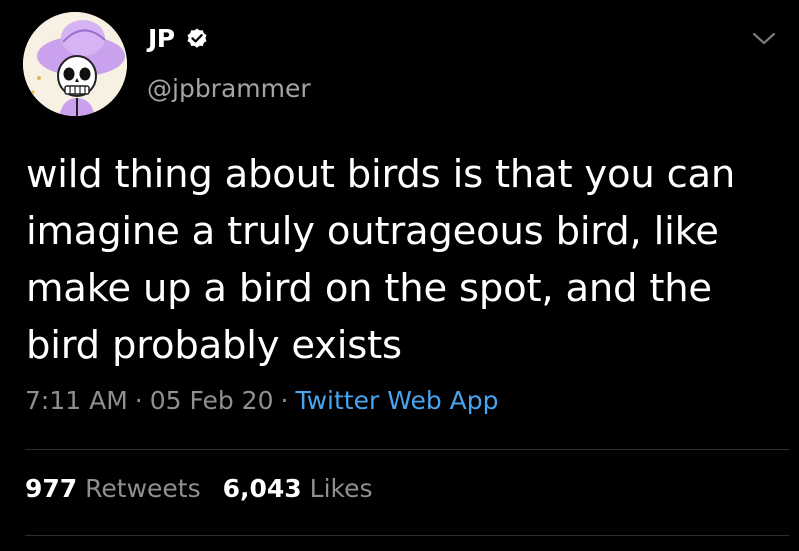 The width and height of the screenshot is (799, 551). What do you see at coordinates (51, 488) in the screenshot?
I see `retweets-count: 977` at bounding box center [51, 488].